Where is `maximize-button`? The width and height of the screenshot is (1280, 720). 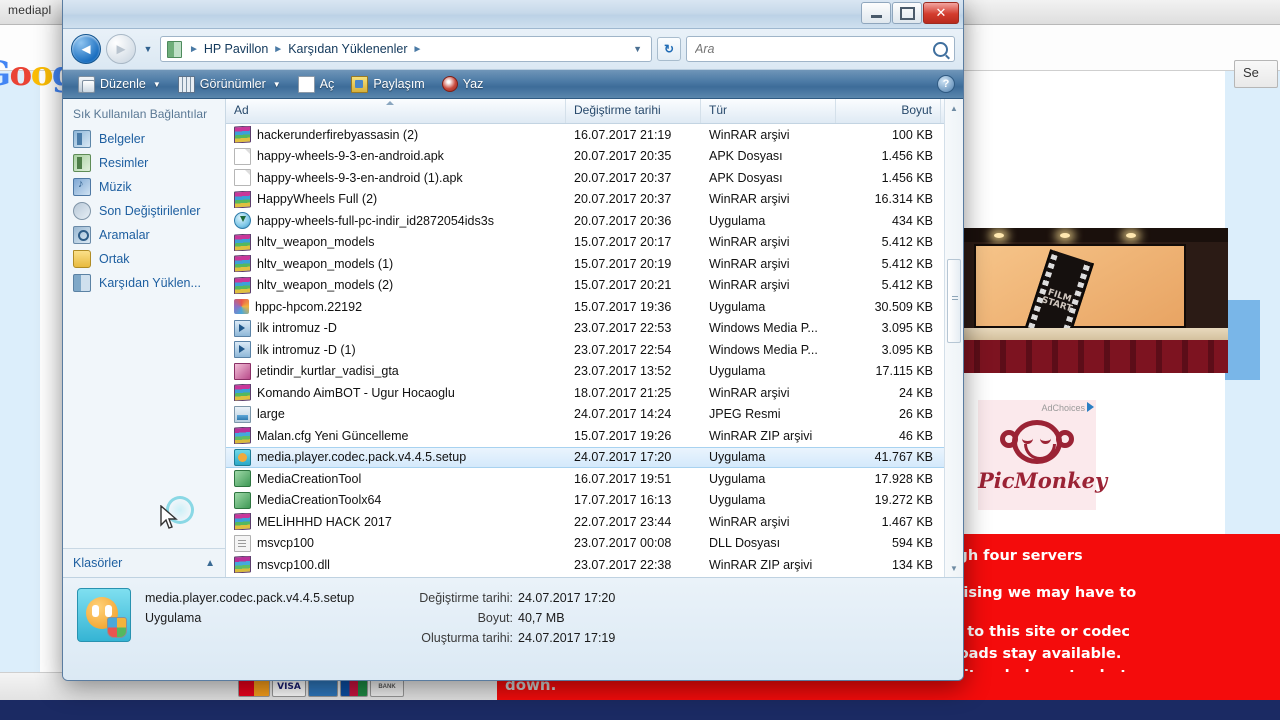
maximize-button is located at coordinates (907, 13).